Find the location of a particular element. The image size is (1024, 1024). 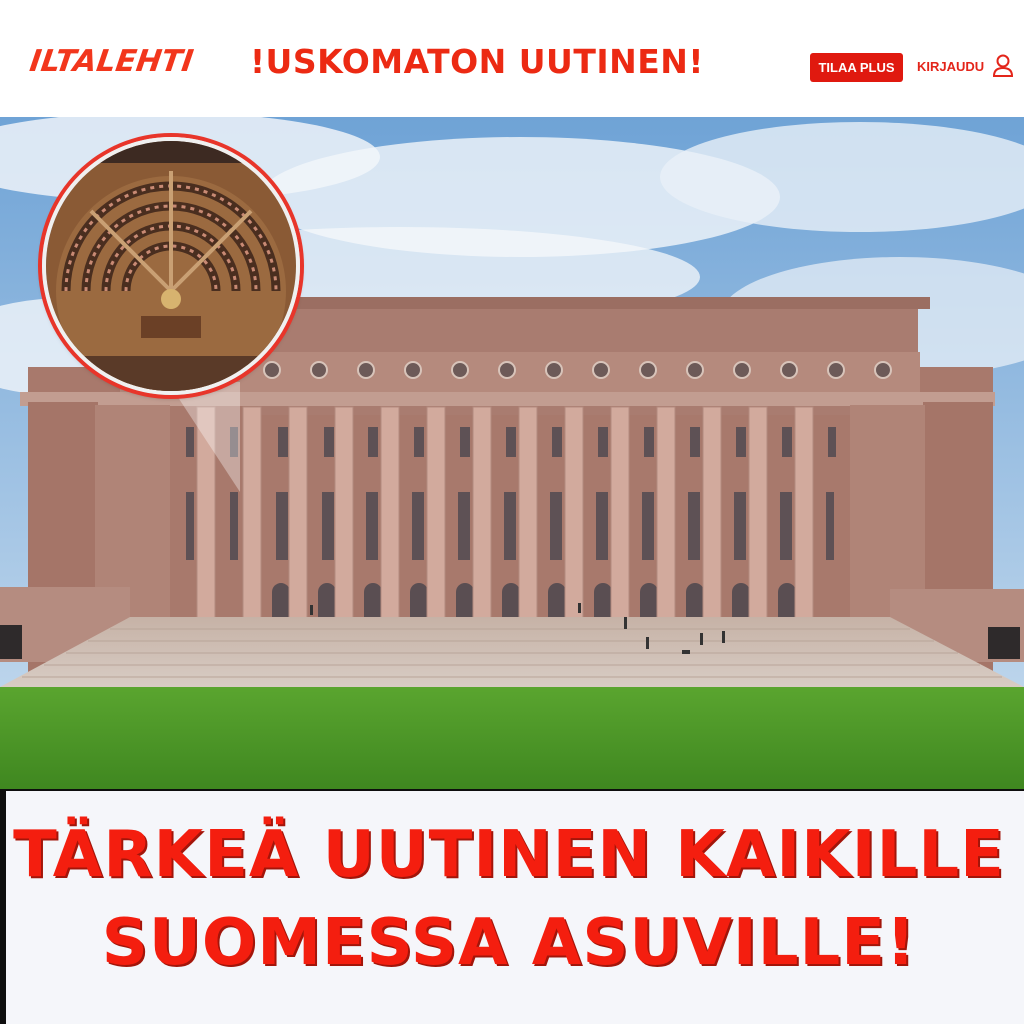

subscribe-button: TILAA PLUS is located at coordinates (856, 67).